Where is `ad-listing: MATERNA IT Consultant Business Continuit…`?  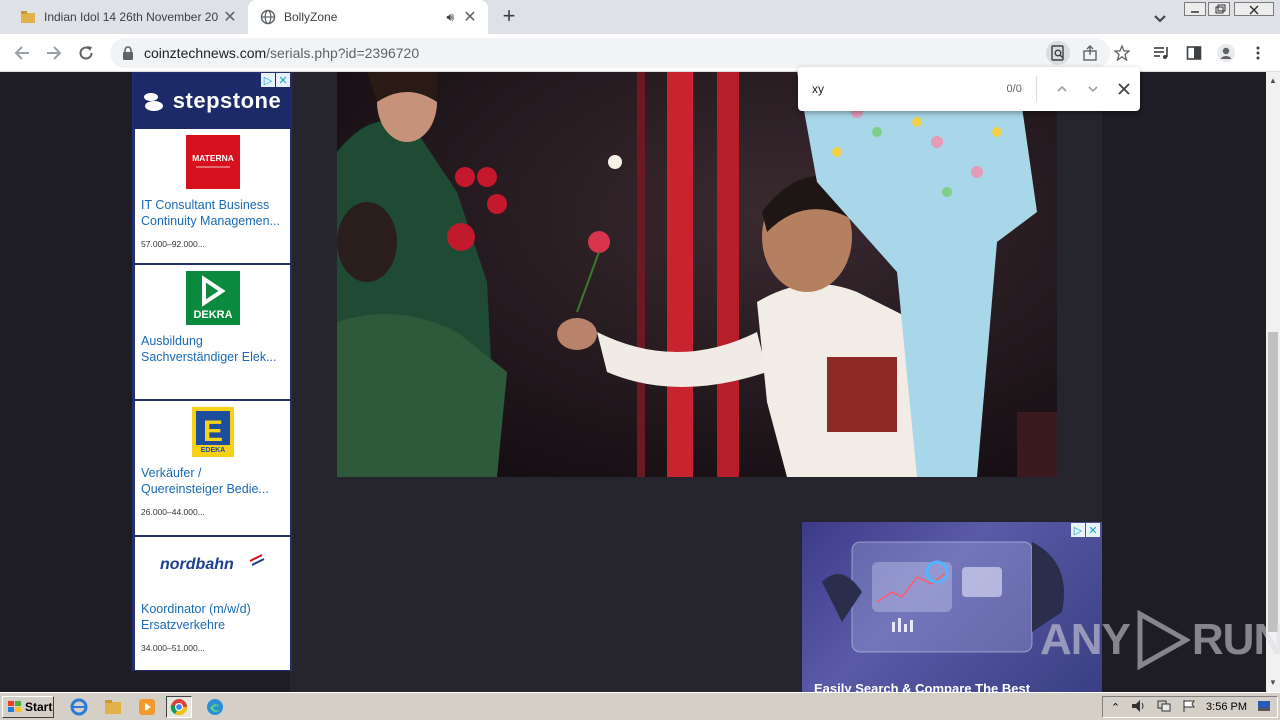
ad-listing: MATERNA IT Consultant Business Continuit… is located at coordinates (212, 196).